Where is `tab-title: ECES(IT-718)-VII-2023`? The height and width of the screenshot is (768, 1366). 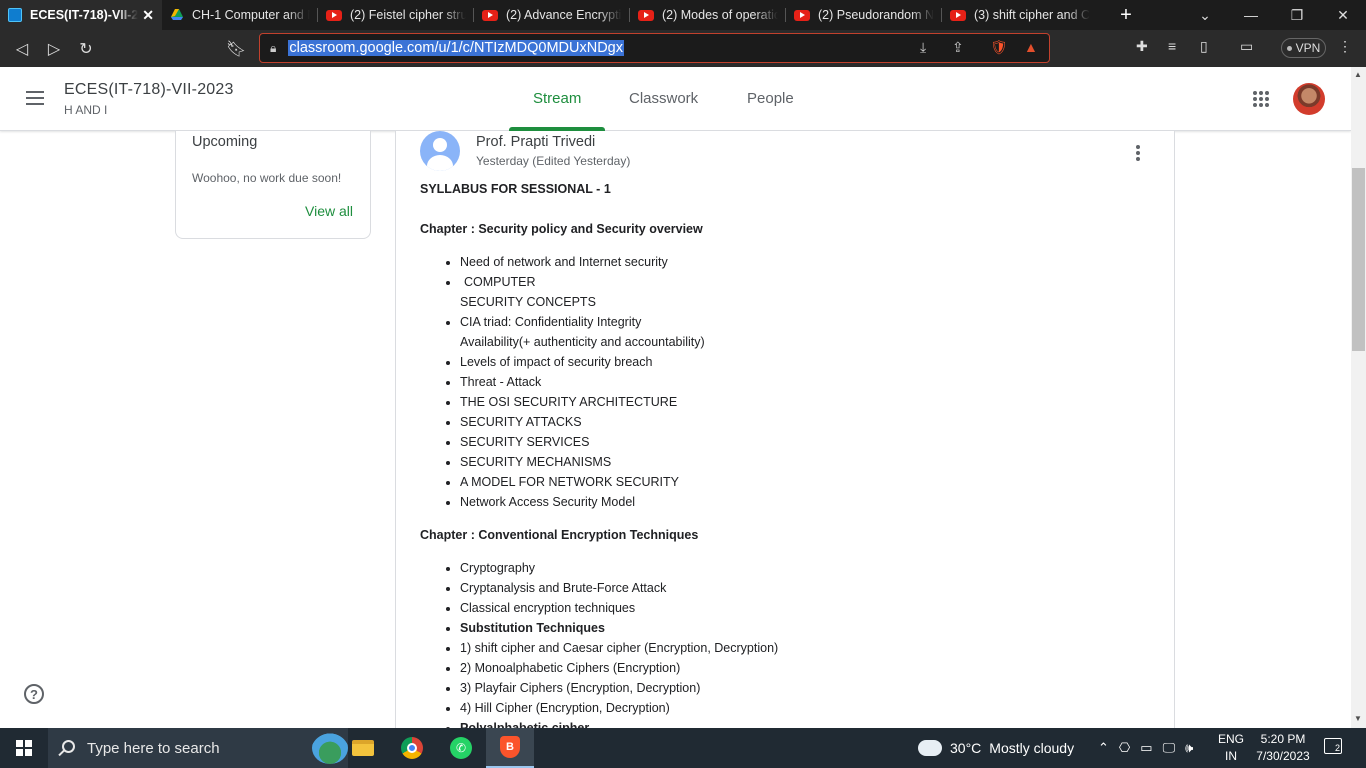
tab-title: ECES(IT-718)-VII-2023 is located at coordinates (84, 15).